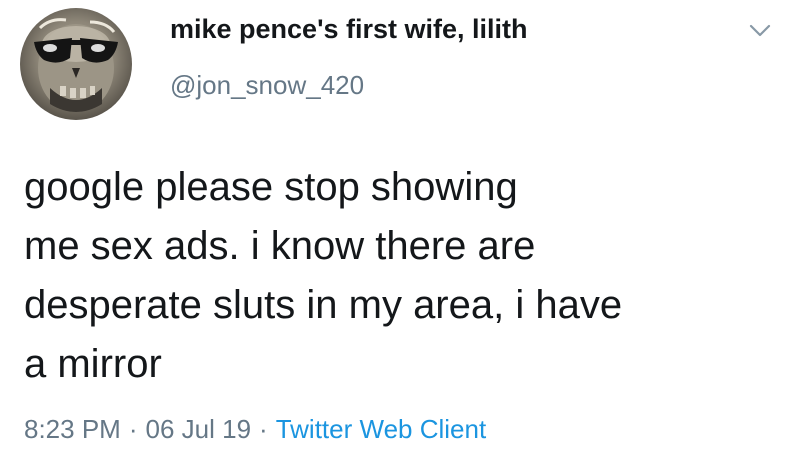  I want to click on tweet-text-line: me sex ads. i know there are, so click(280, 246).